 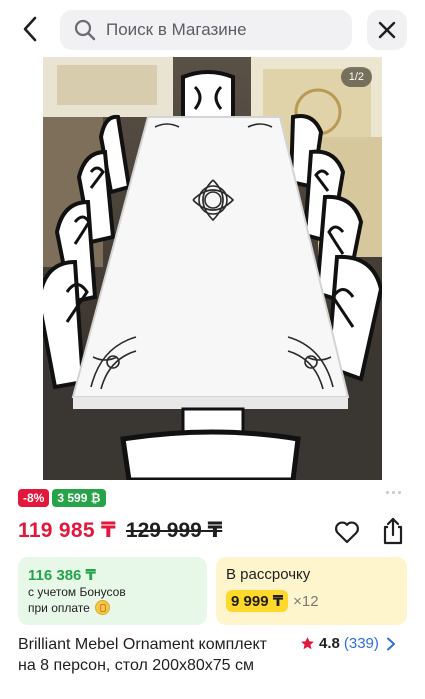 I want to click on installment-title: В рассрочку, so click(x=268, y=574).